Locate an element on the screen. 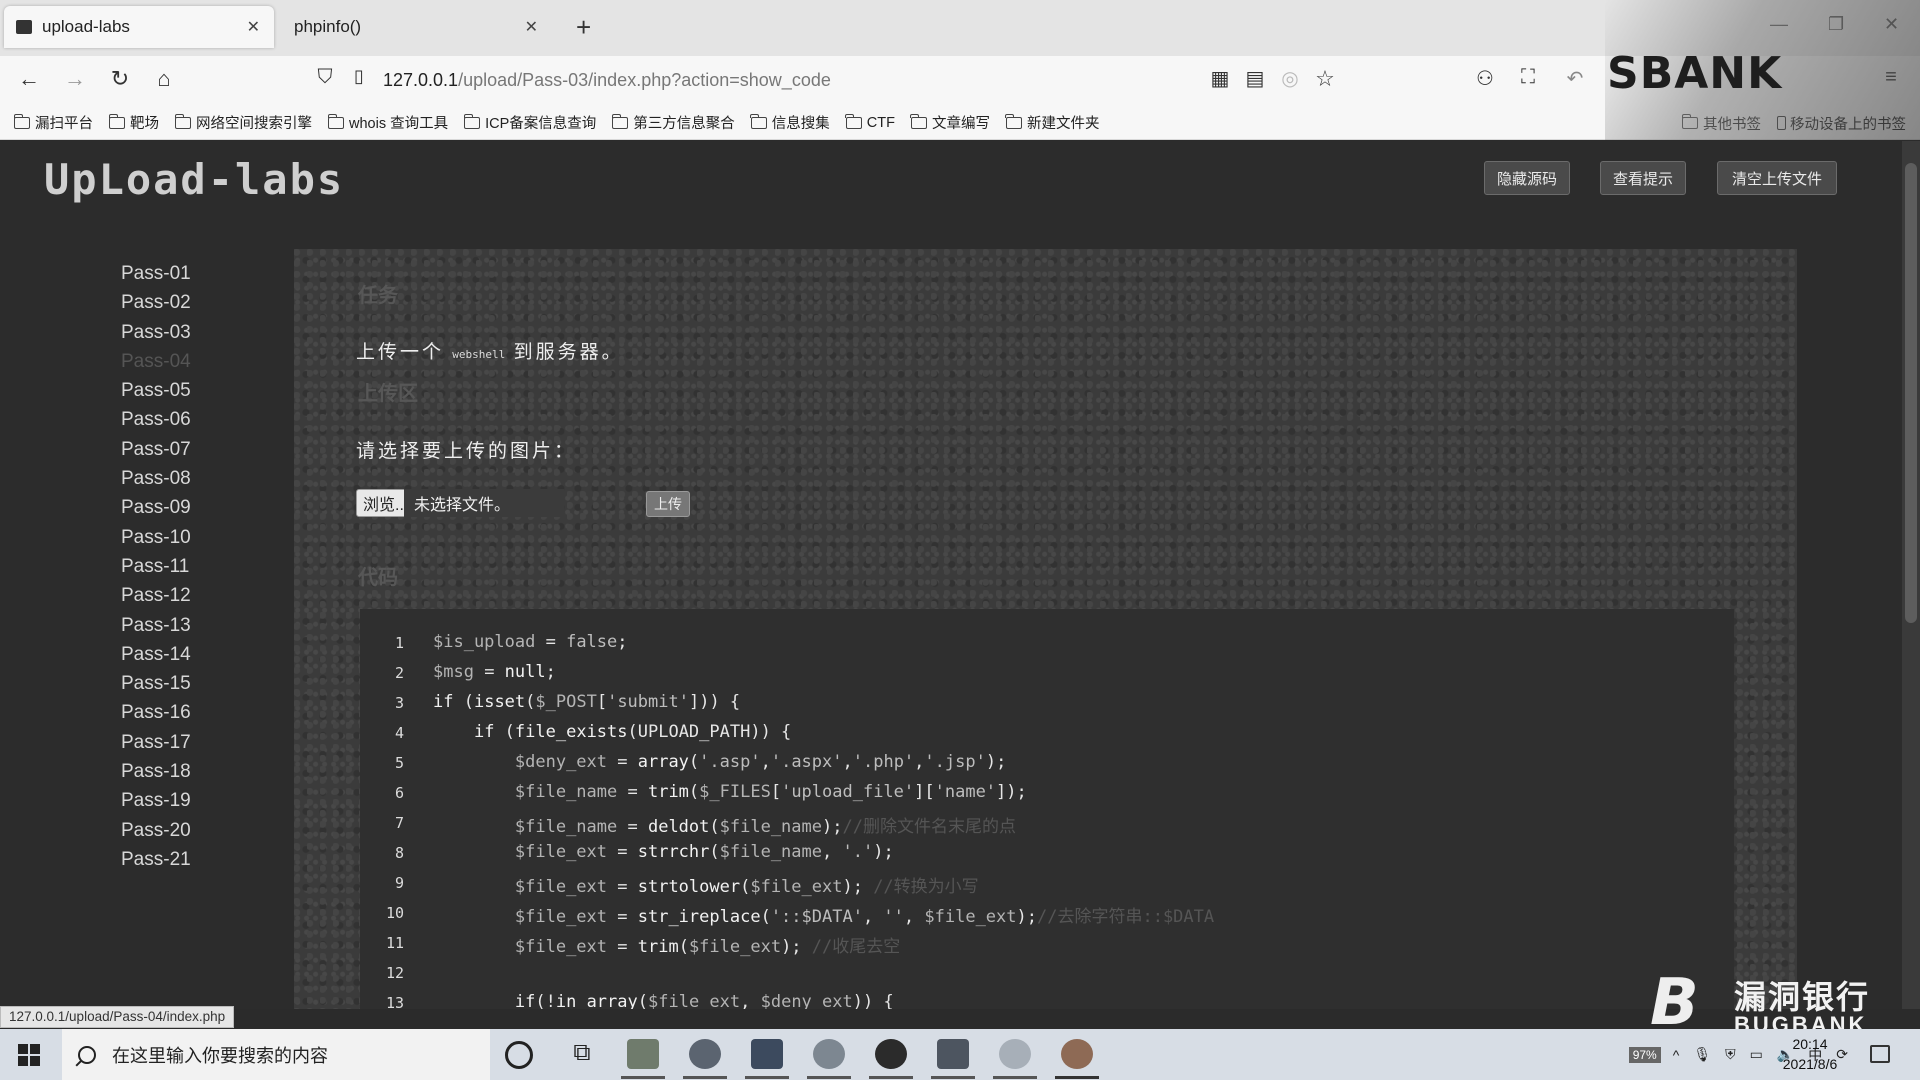 The image size is (1920, 1080). view-hint-button: 查看提示 is located at coordinates (1643, 178).